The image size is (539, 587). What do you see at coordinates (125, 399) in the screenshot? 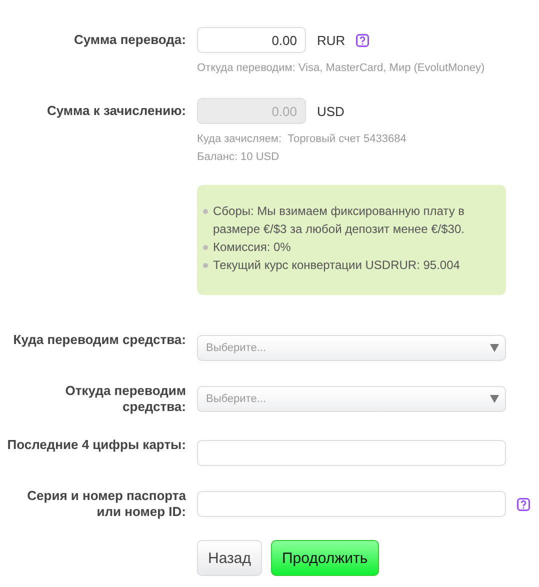
I see `field-label: Откуда переводим средства:` at bounding box center [125, 399].